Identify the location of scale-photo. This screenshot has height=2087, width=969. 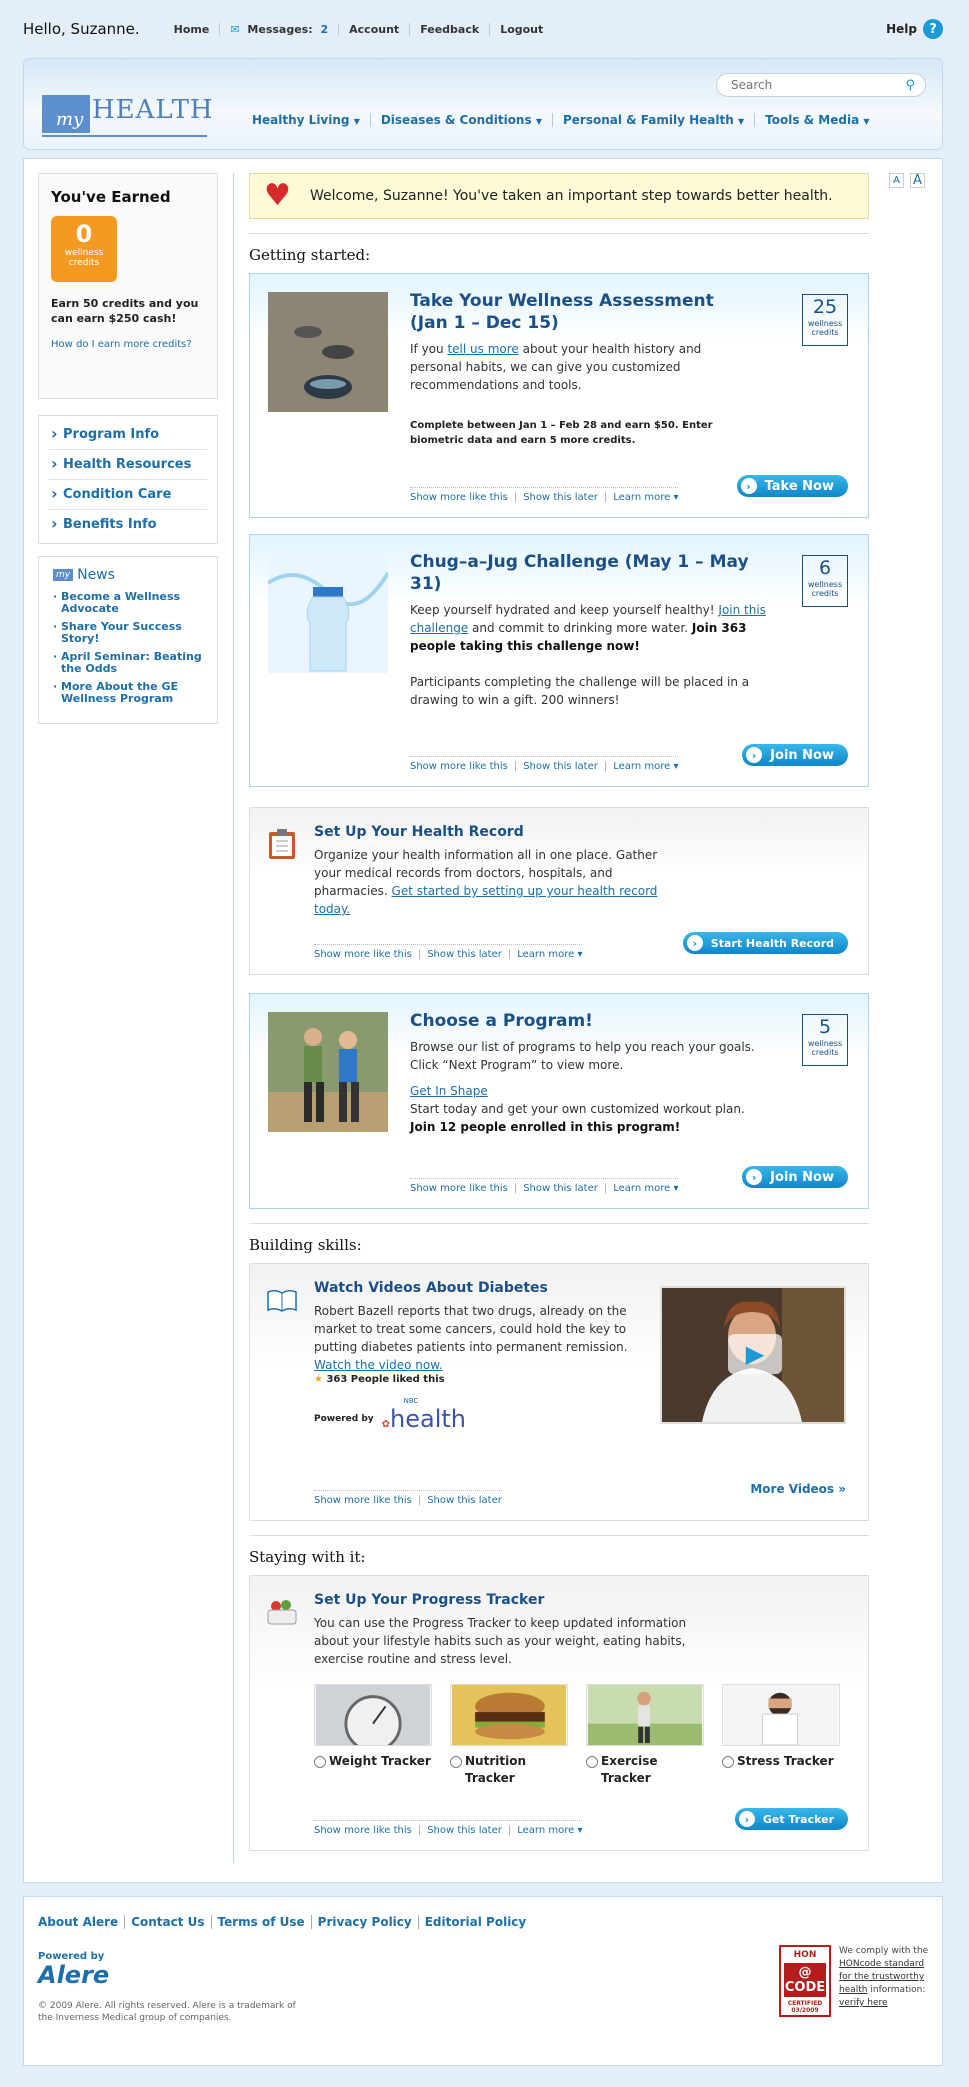
(373, 1718).